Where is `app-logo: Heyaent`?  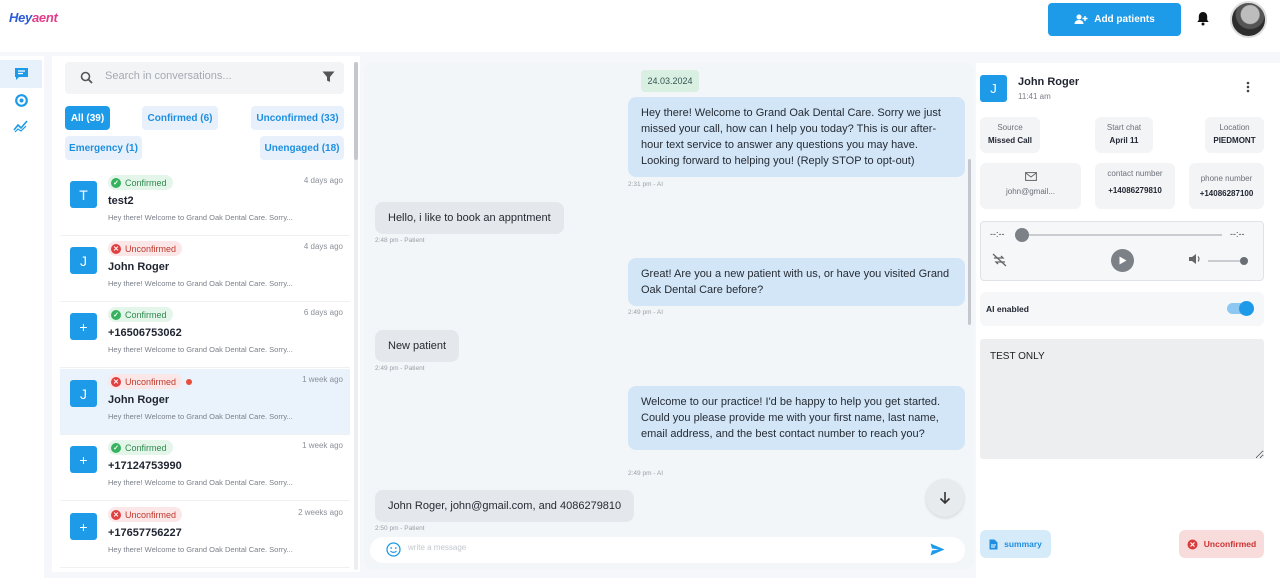
app-logo: Heyaent is located at coordinates (33, 17).